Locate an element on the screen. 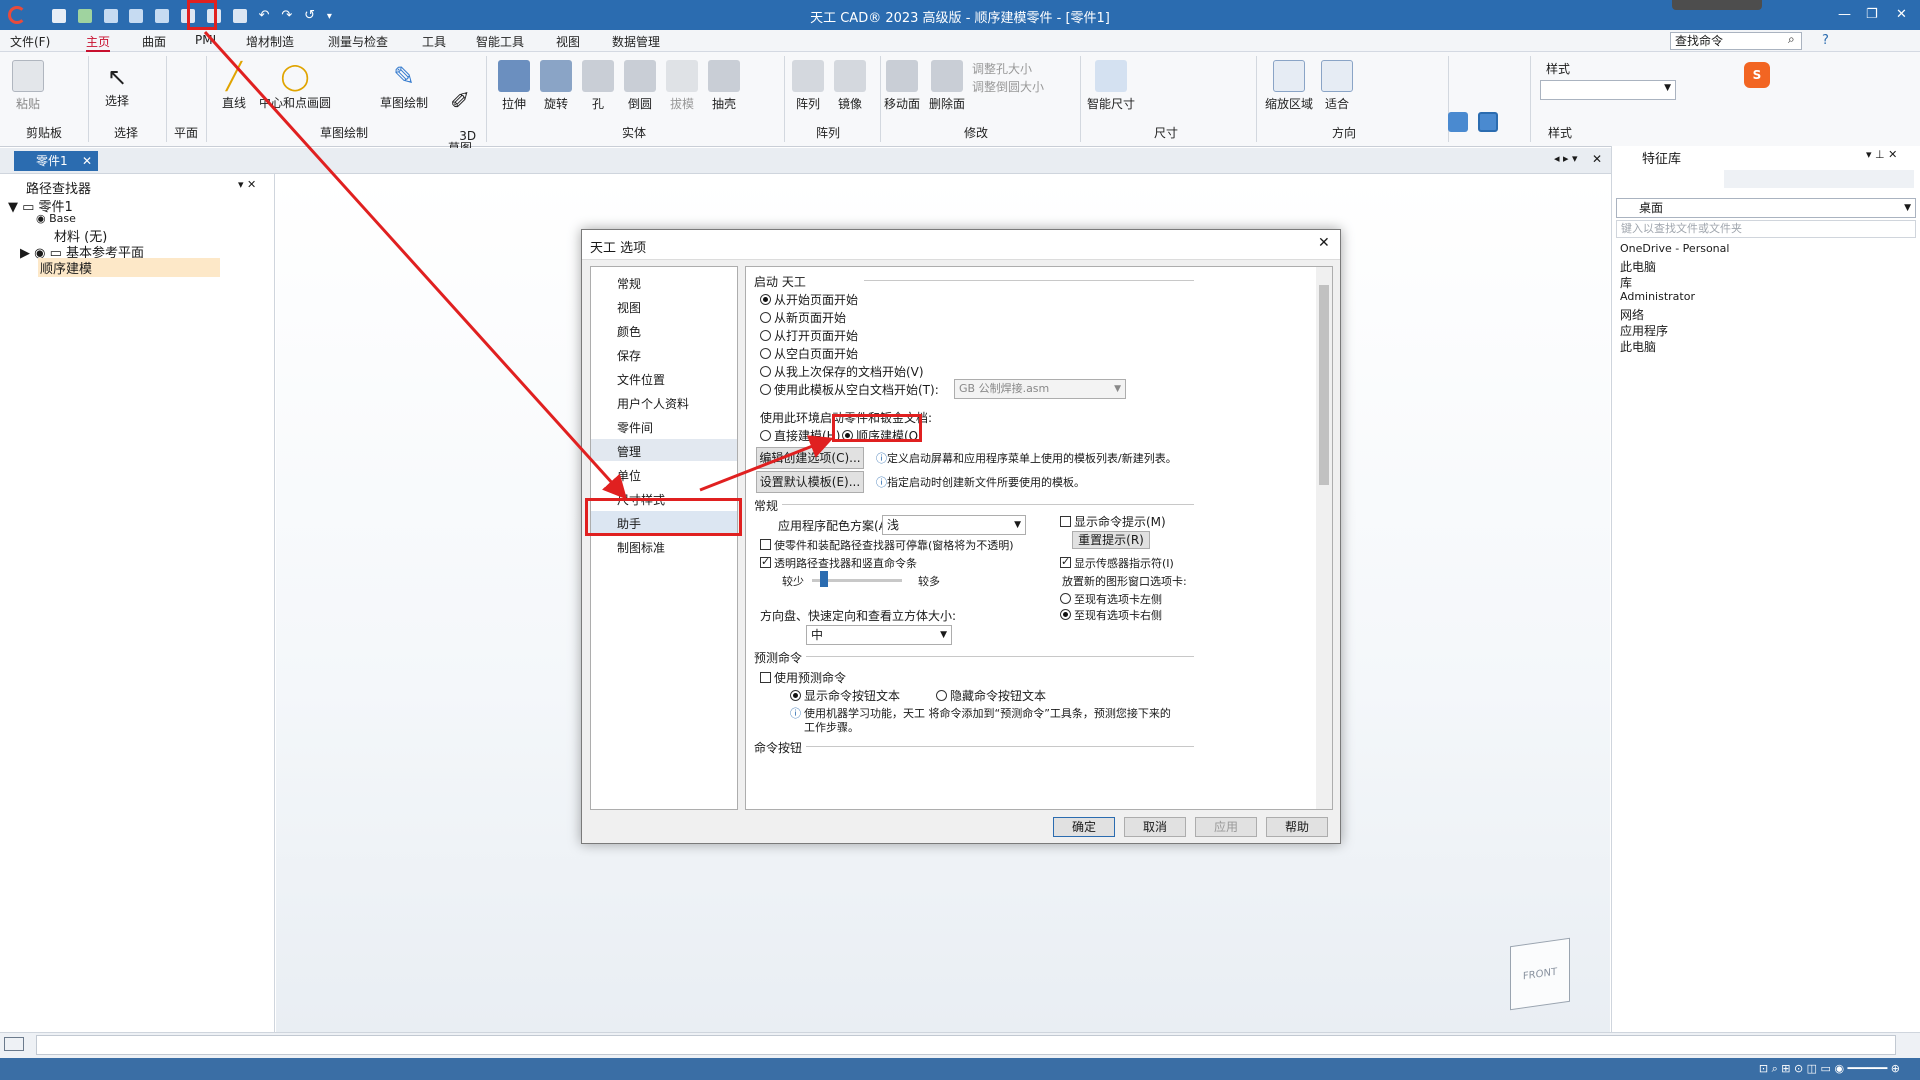  view-cube: FRONT is located at coordinates (1540, 974).